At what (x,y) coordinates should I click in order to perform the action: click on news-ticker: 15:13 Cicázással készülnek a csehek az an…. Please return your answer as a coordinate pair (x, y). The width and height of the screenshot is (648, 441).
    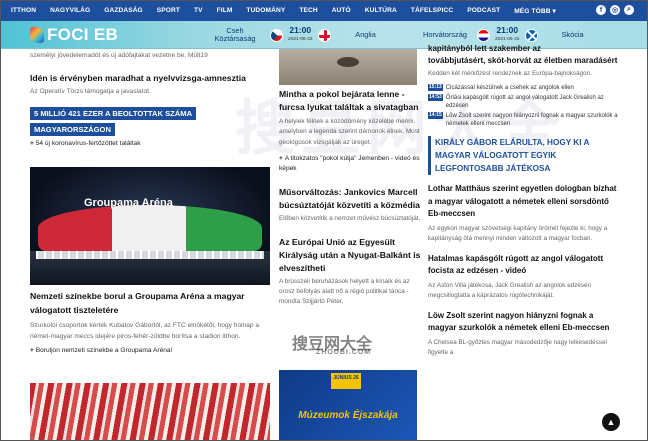
    Looking at the image, I should click on (523, 106).